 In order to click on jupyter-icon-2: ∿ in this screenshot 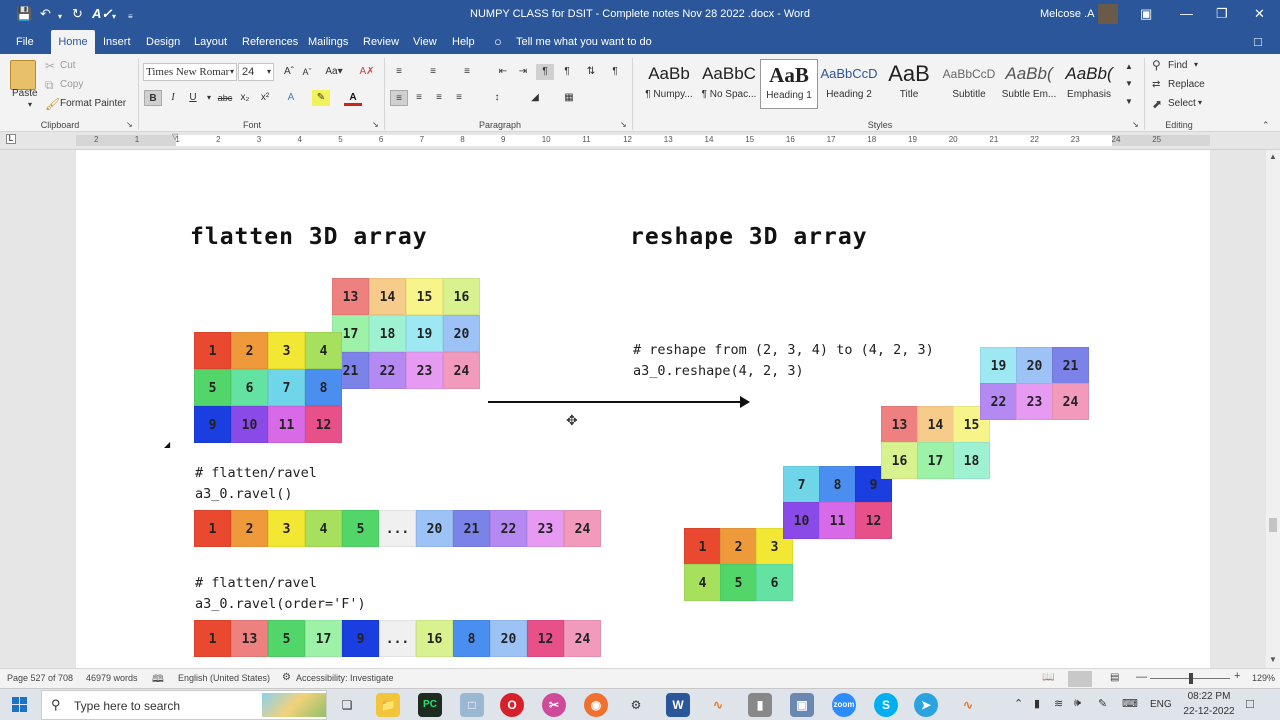, I will do `click(968, 705)`.